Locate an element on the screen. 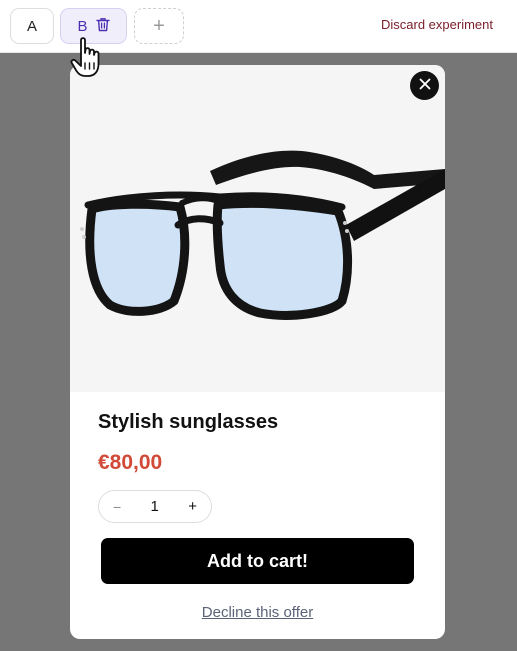 This screenshot has height=651, width=517. hand-cursor-icon is located at coordinates (90, 58).